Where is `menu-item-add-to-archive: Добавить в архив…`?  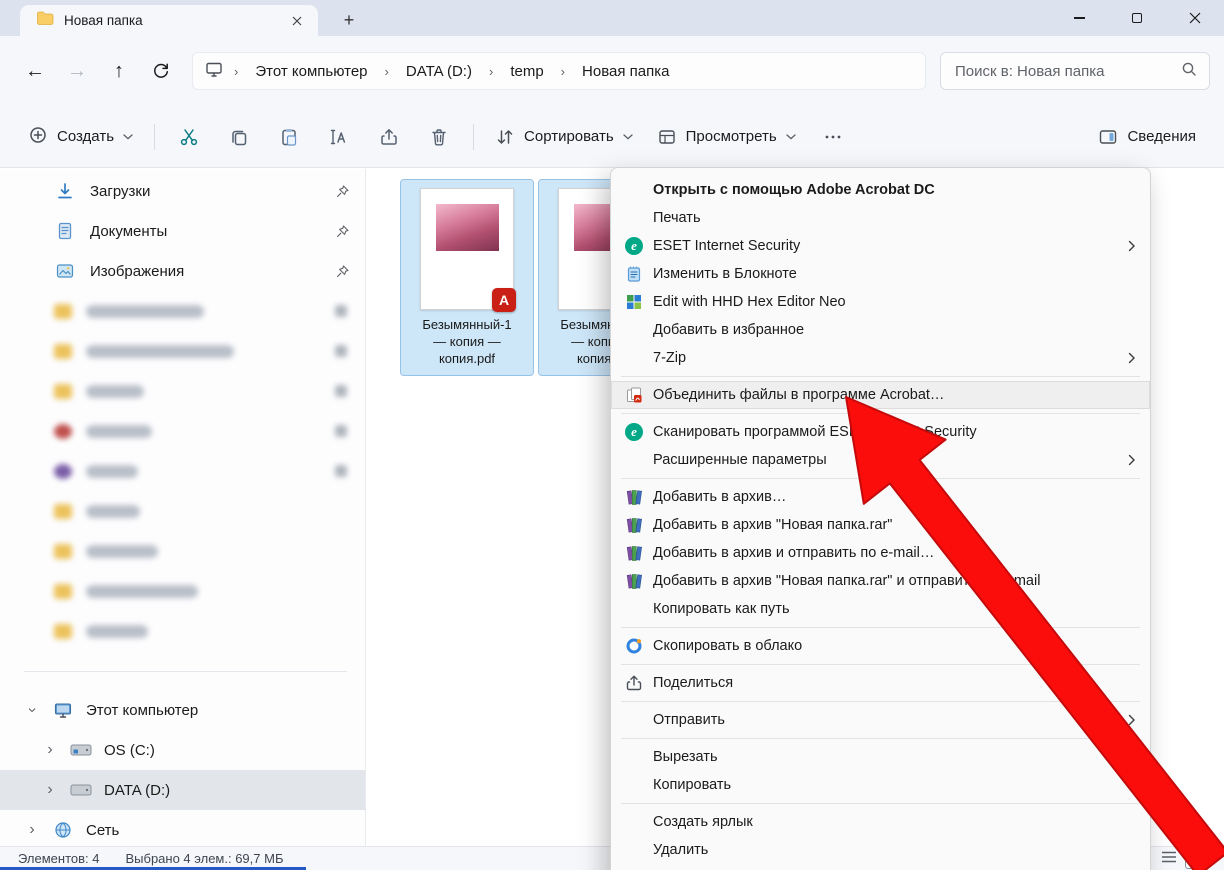 menu-item-add-to-archive: Добавить в архив… is located at coordinates (880, 497).